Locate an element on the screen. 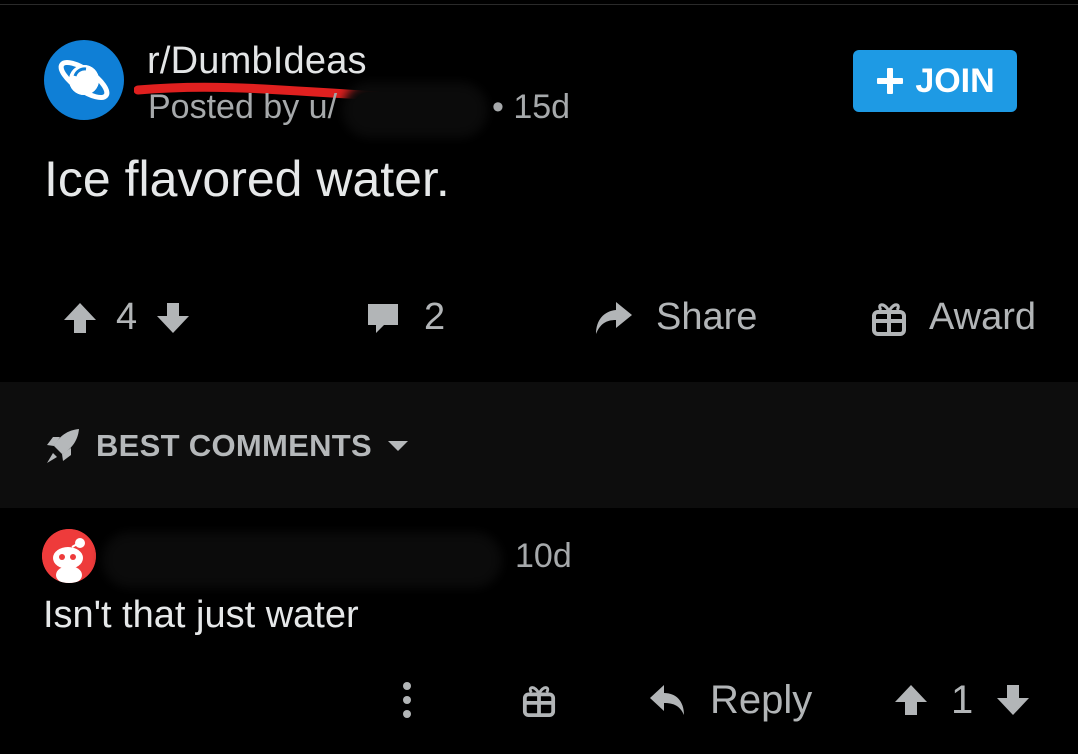  comment-more-button is located at coordinates (407, 700).